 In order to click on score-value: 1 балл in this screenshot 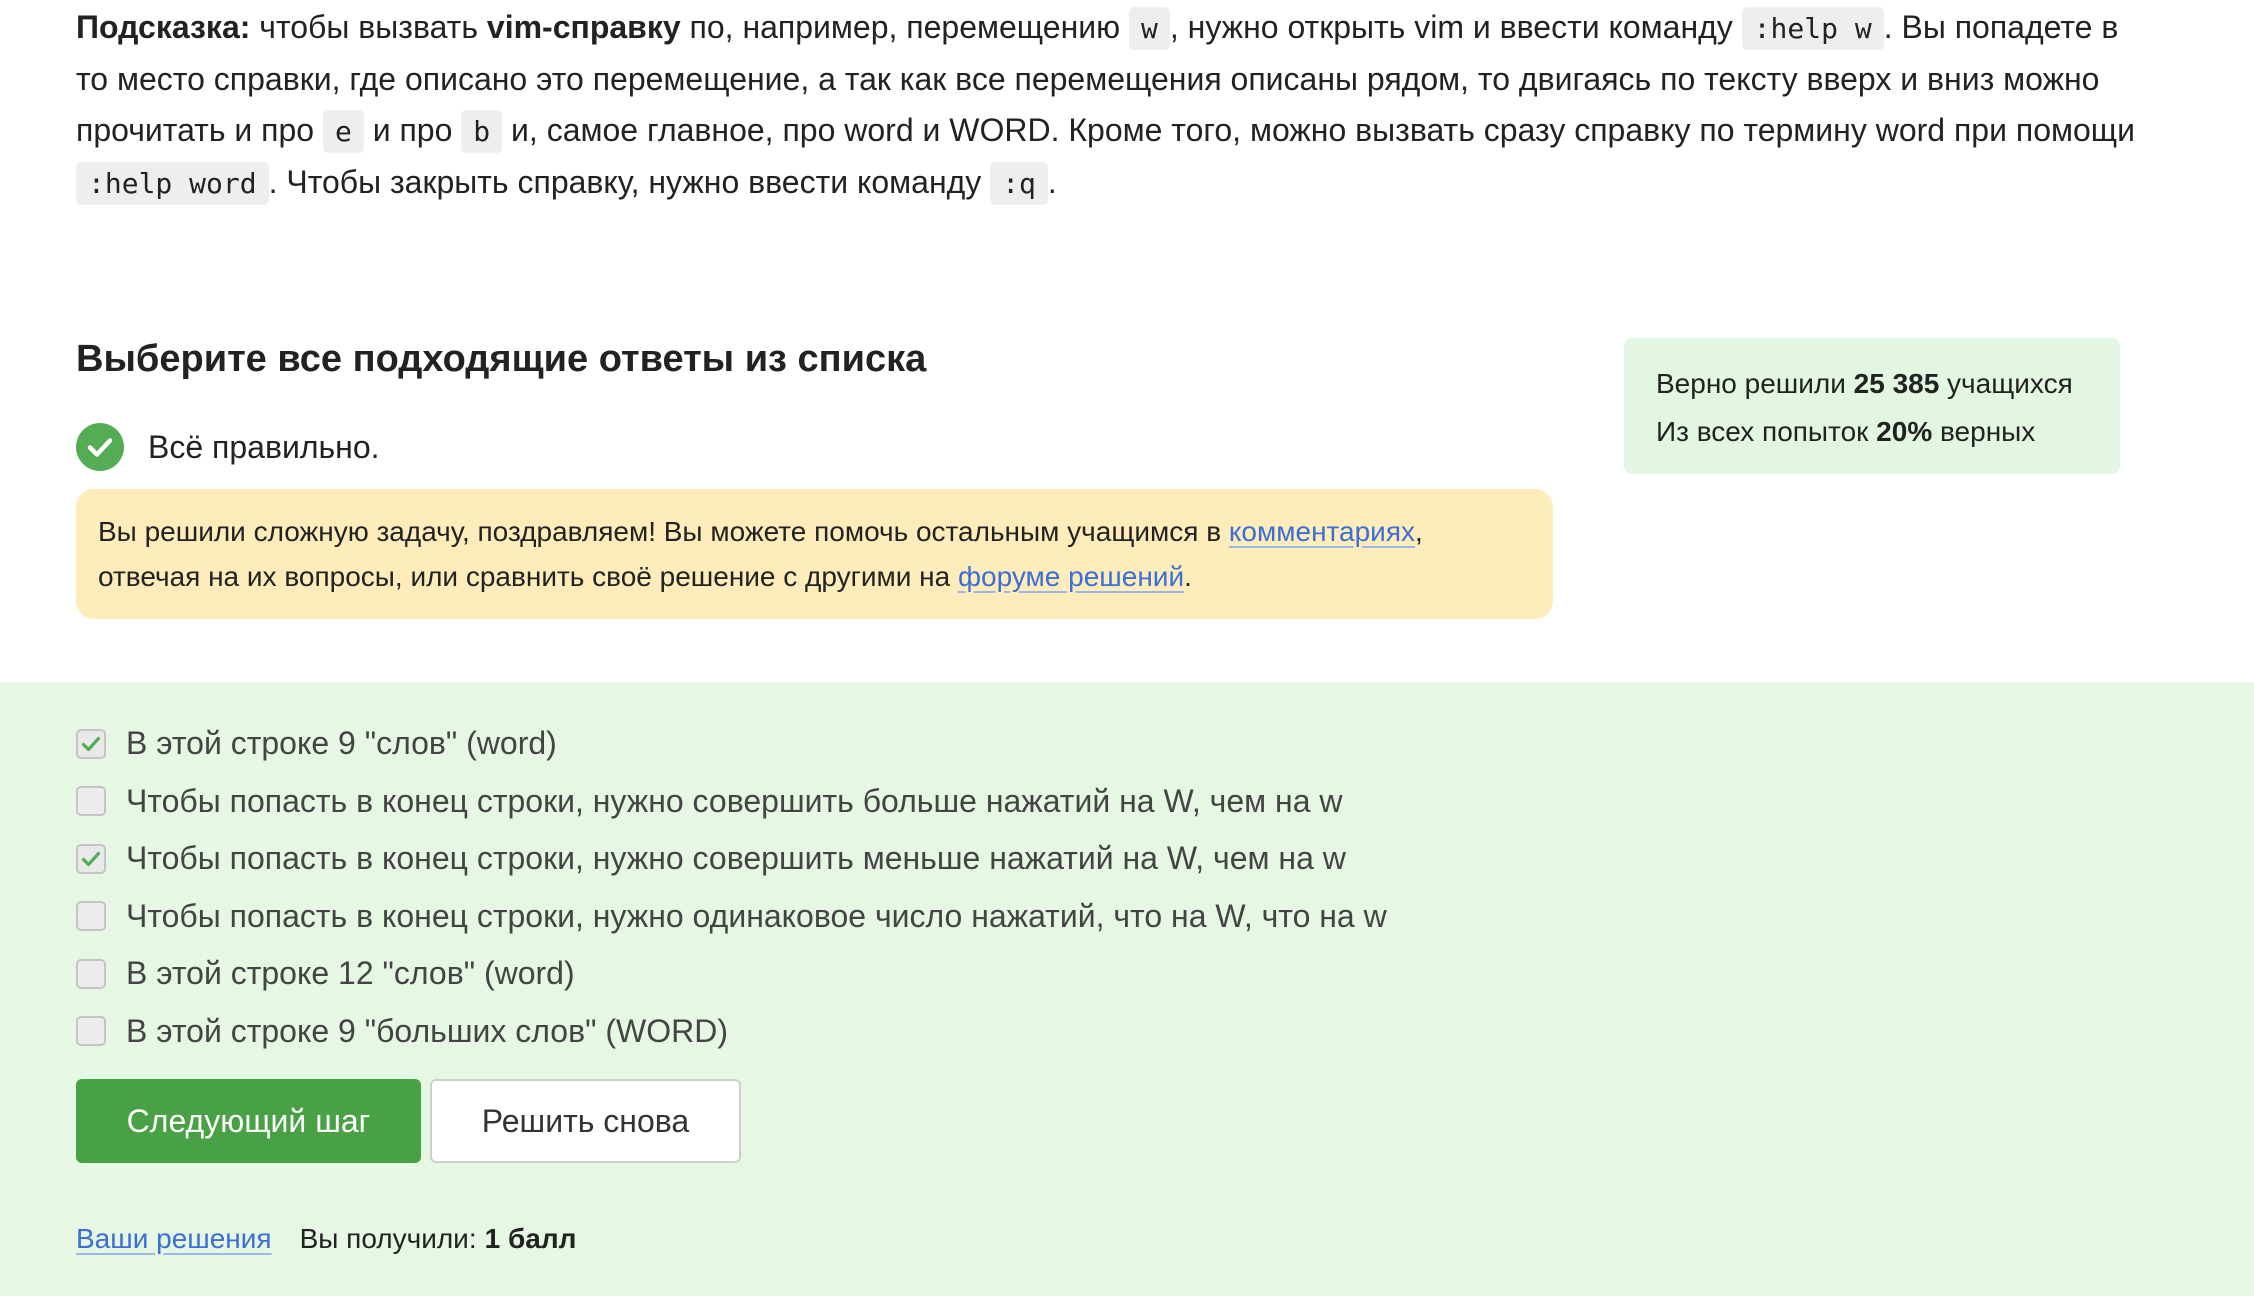, I will do `click(530, 1238)`.